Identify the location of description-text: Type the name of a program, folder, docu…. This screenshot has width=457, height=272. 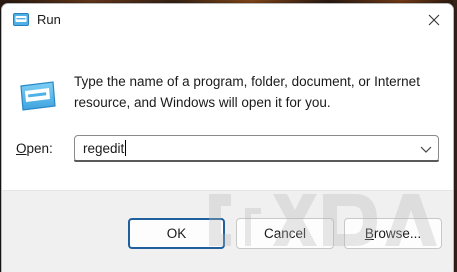
(247, 92).